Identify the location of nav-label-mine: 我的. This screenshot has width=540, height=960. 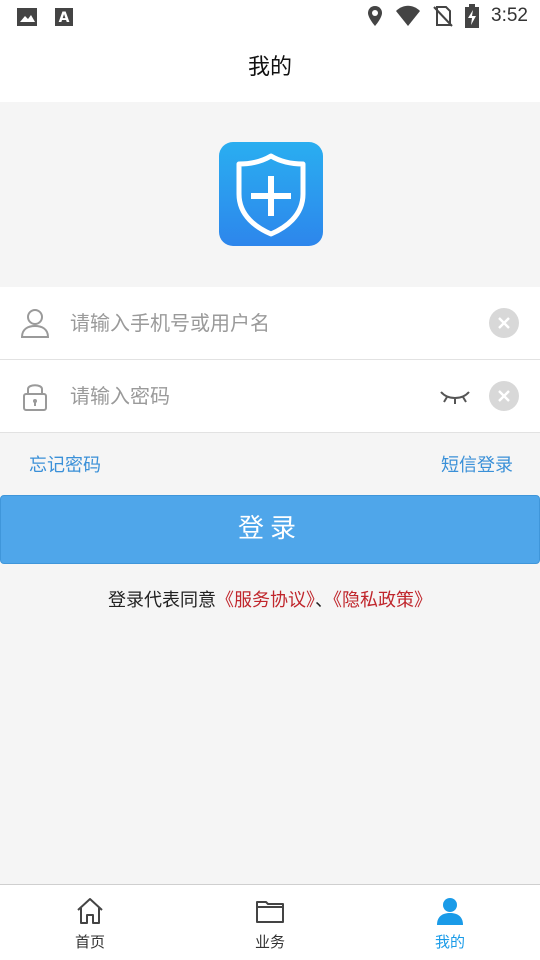
(449, 942).